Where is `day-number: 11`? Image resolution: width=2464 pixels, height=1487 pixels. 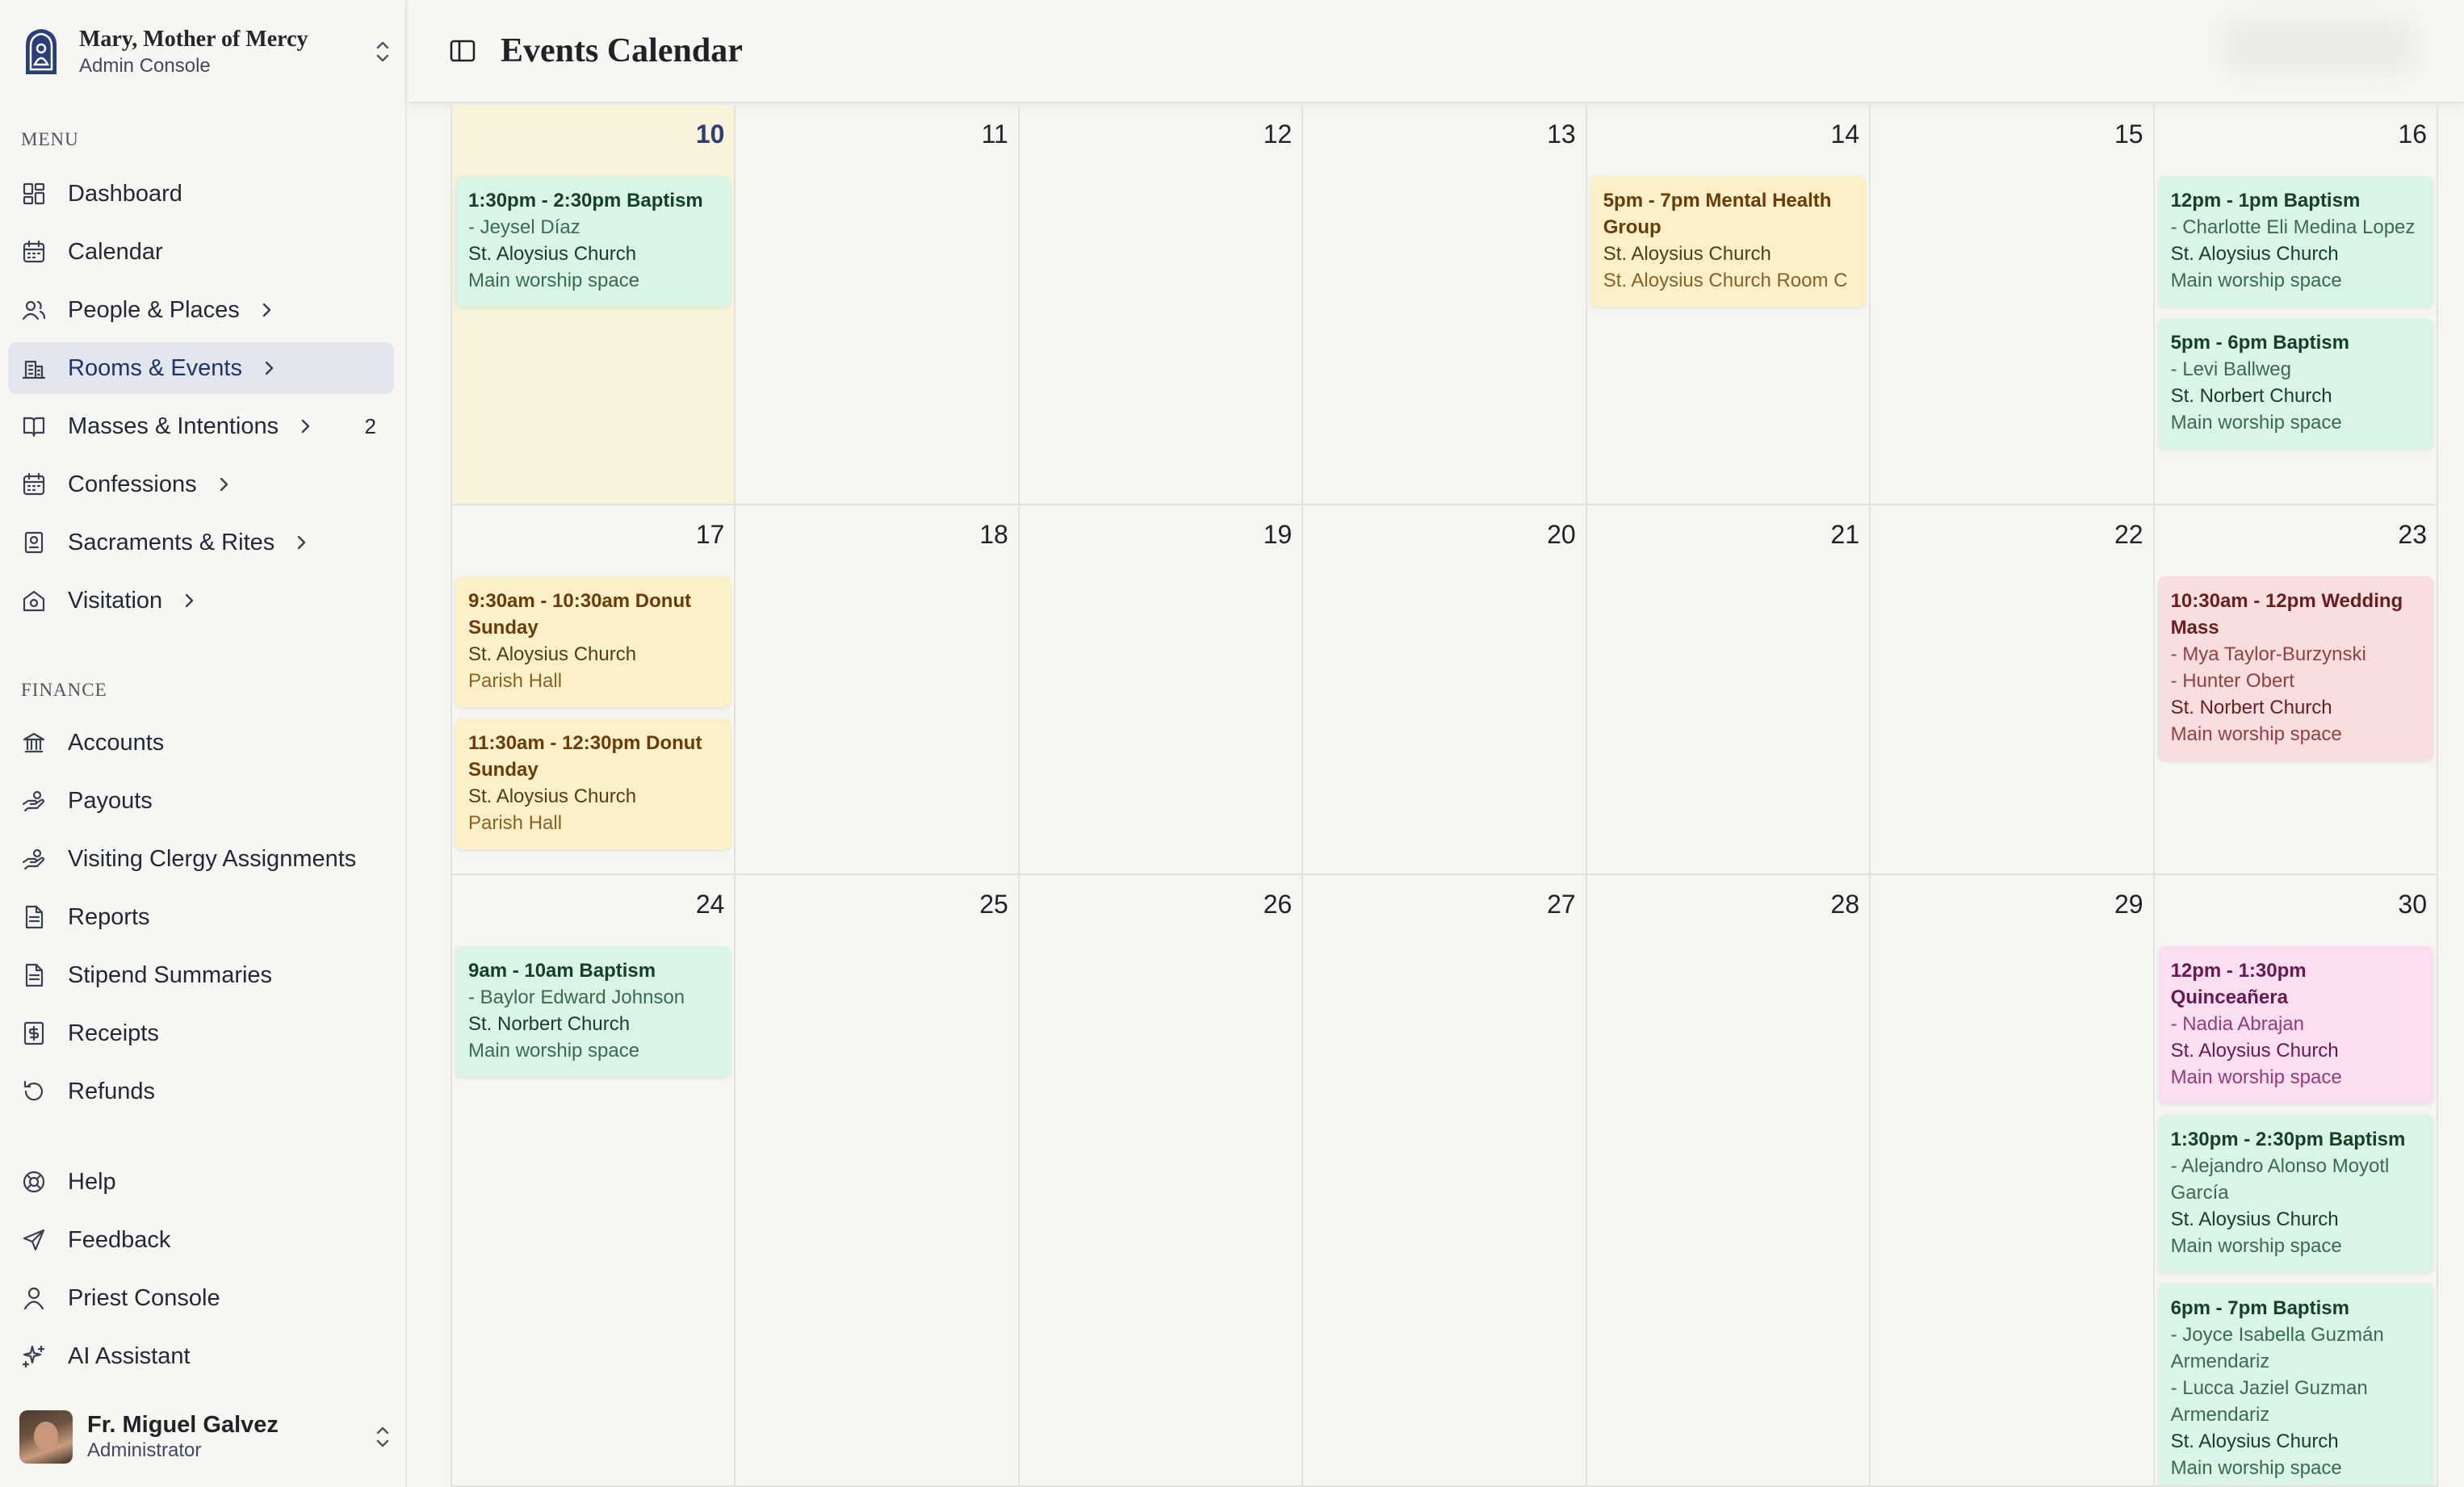
day-number: 11 is located at coordinates (994, 134).